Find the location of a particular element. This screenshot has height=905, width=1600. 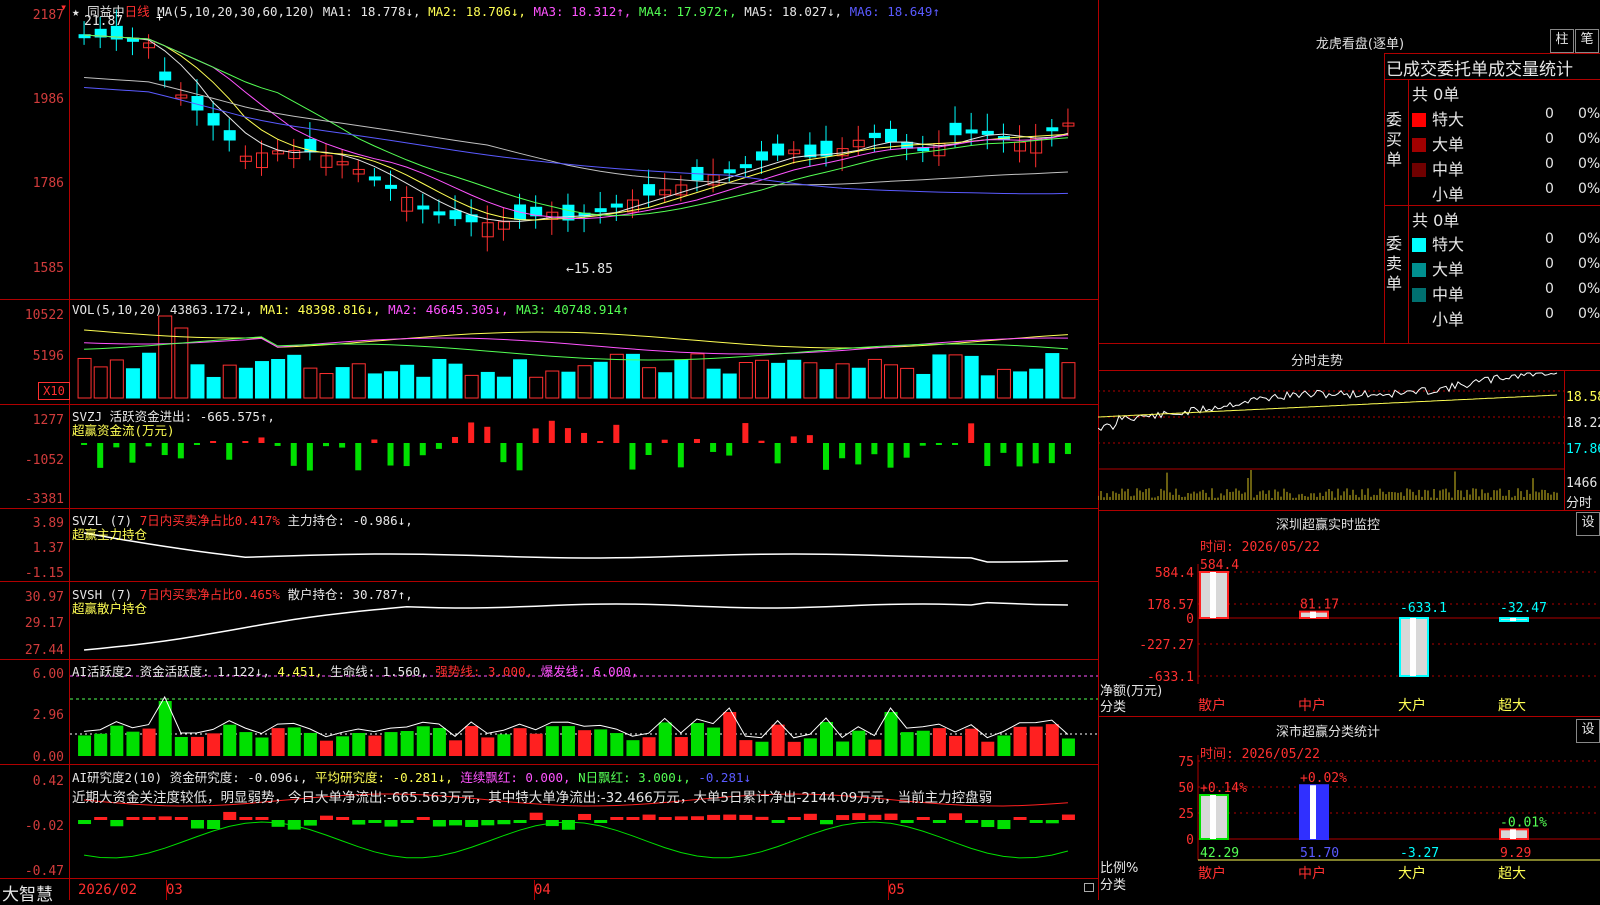

main-y-tick: 1786 is located at coordinates (48, 183).